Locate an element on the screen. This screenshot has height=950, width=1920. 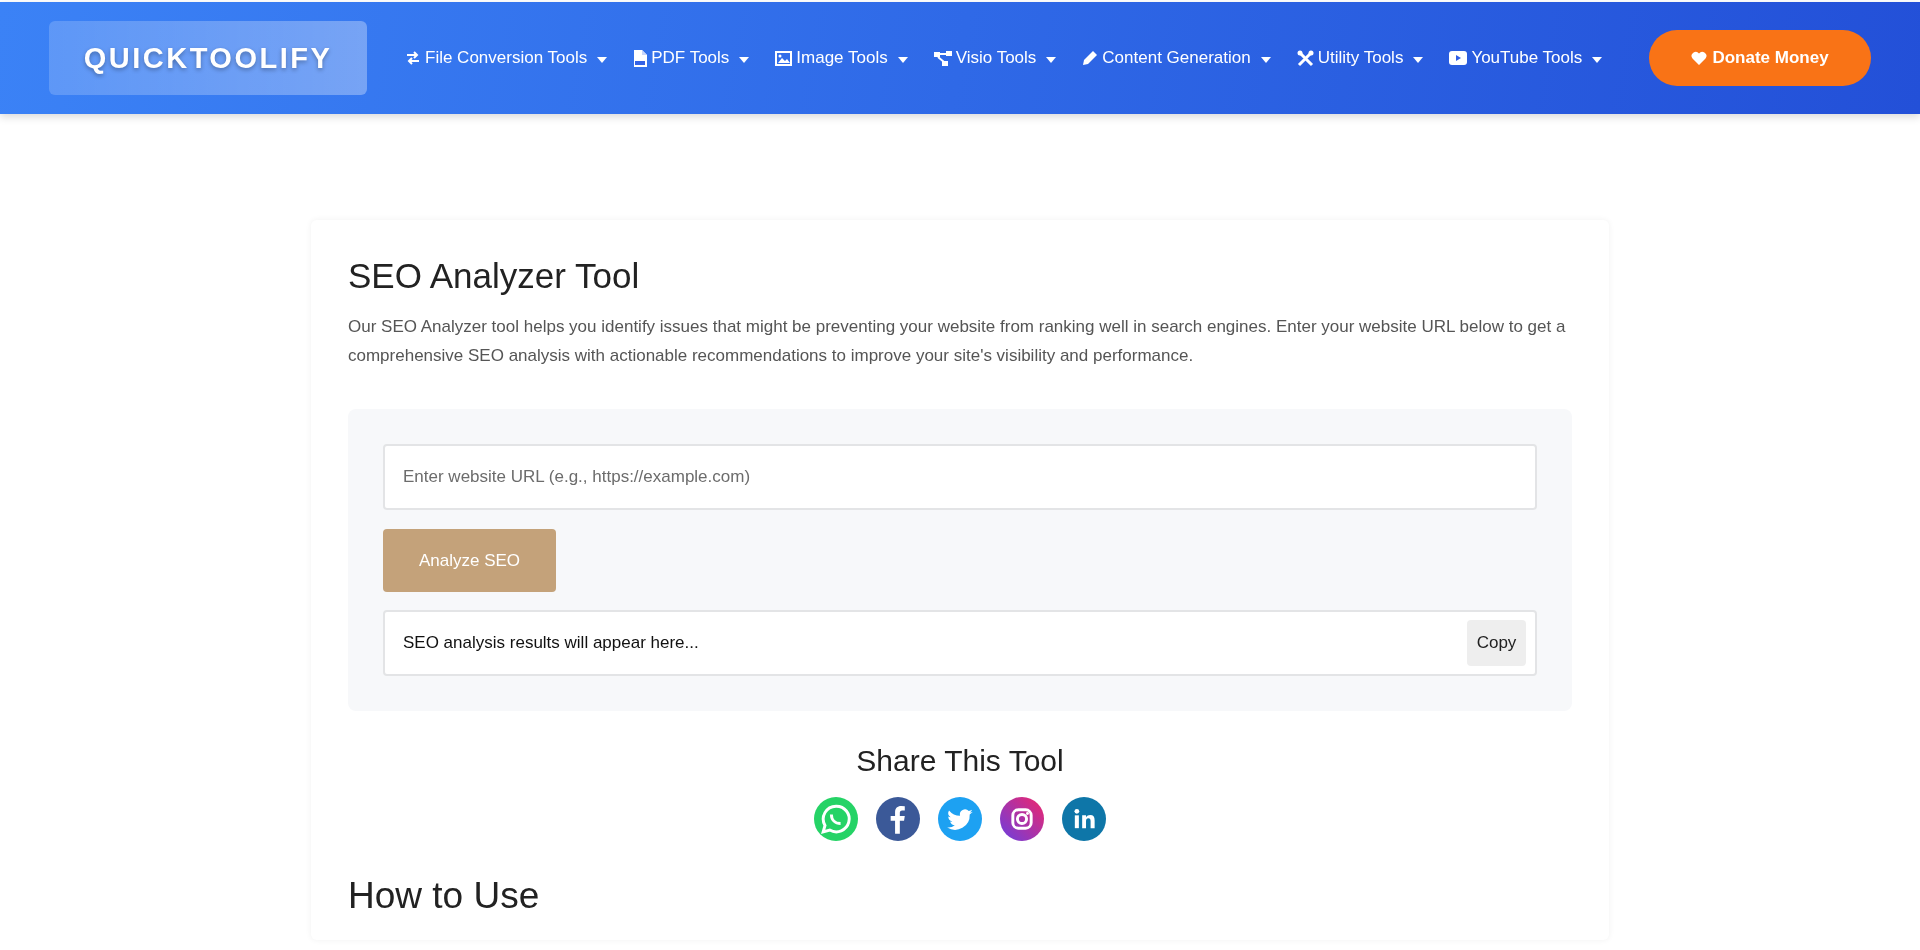
nav-menu-link: Image Tools is located at coordinates (841, 58).